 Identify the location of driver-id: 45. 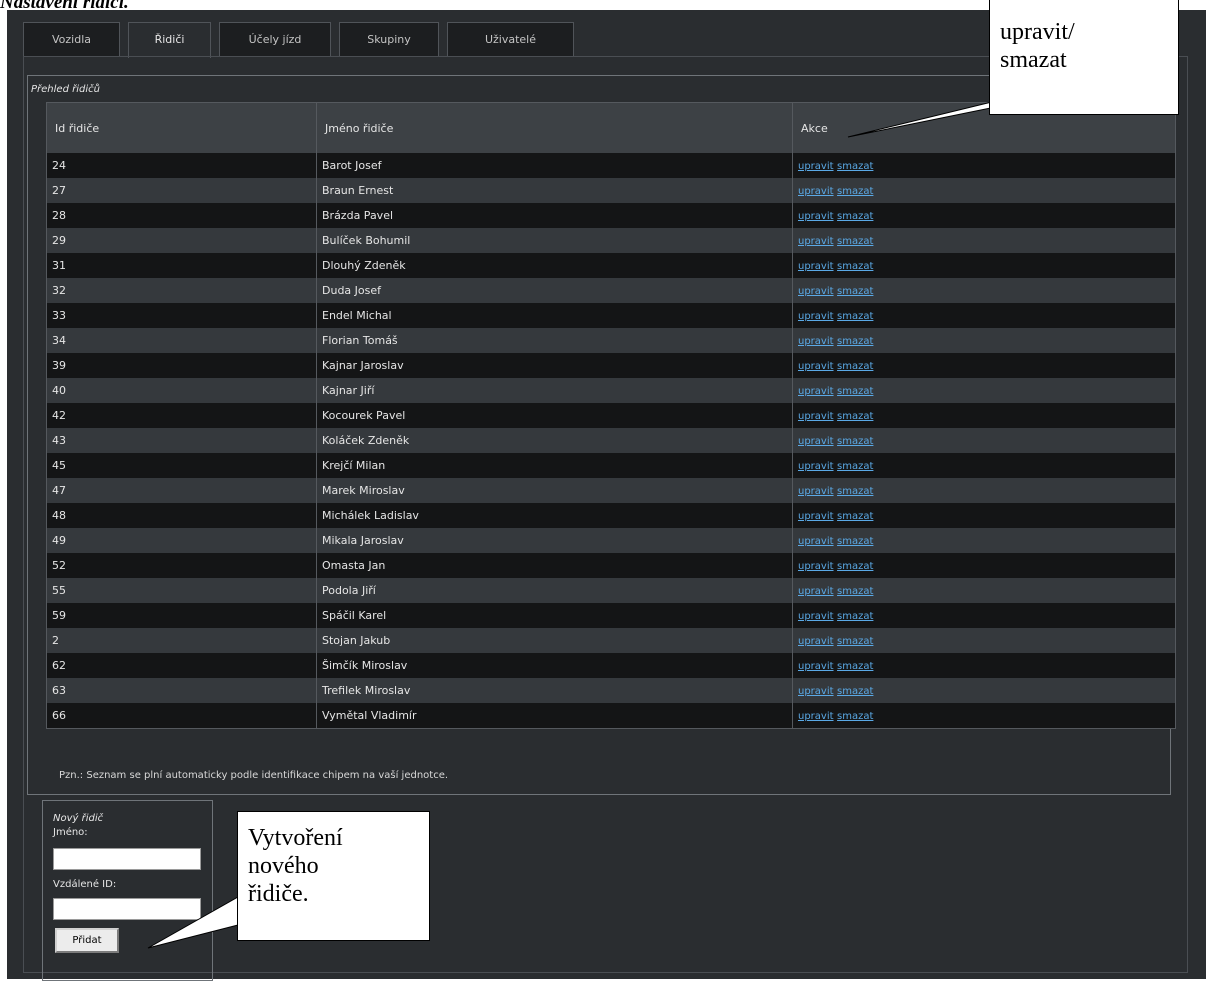
(182, 465).